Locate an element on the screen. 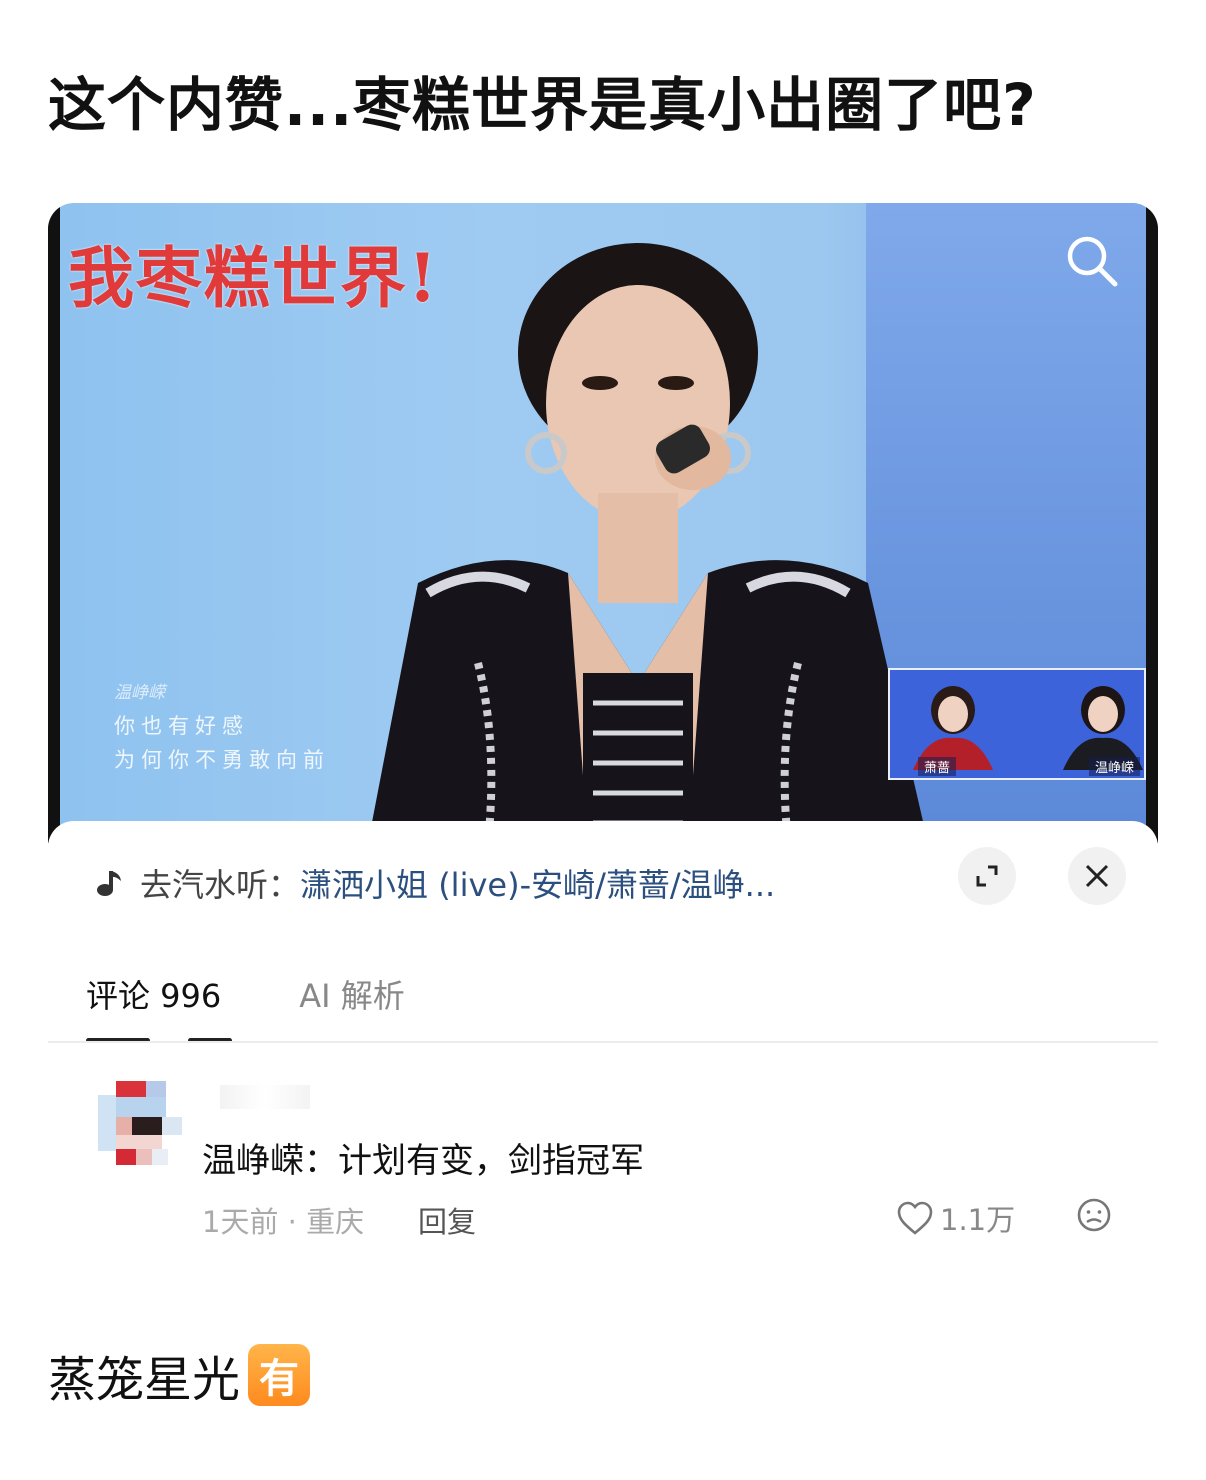  expand-icon is located at coordinates (987, 876).